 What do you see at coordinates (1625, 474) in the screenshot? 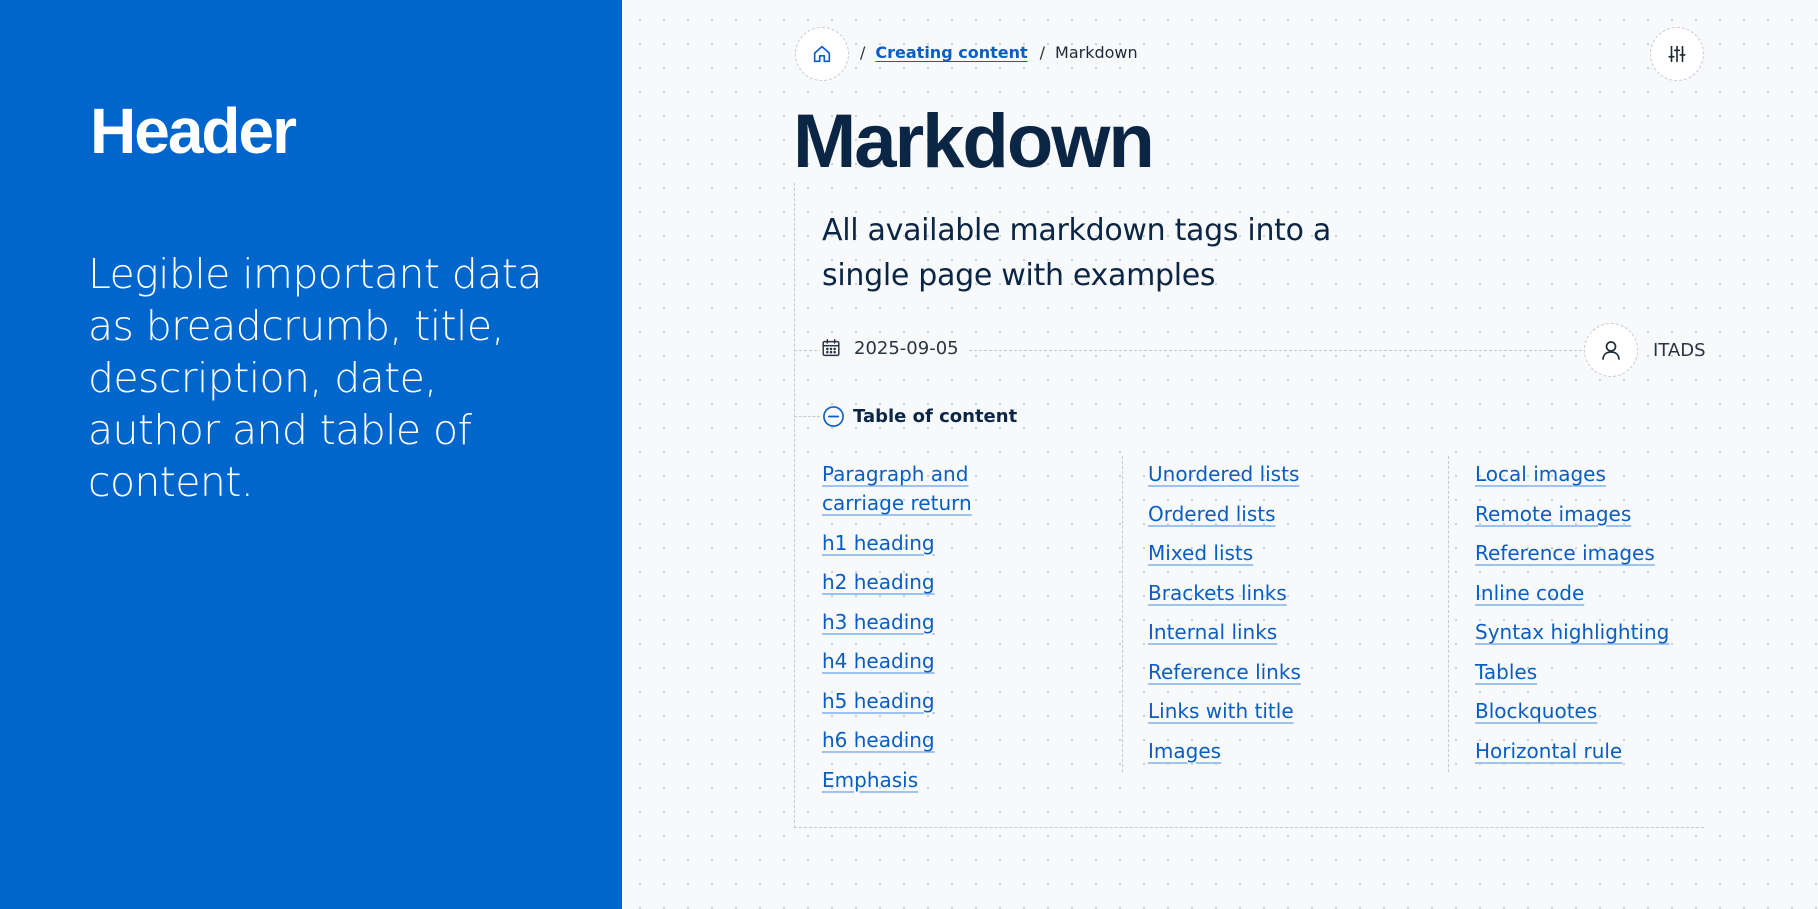
I see `toc-link: Local images` at bounding box center [1625, 474].